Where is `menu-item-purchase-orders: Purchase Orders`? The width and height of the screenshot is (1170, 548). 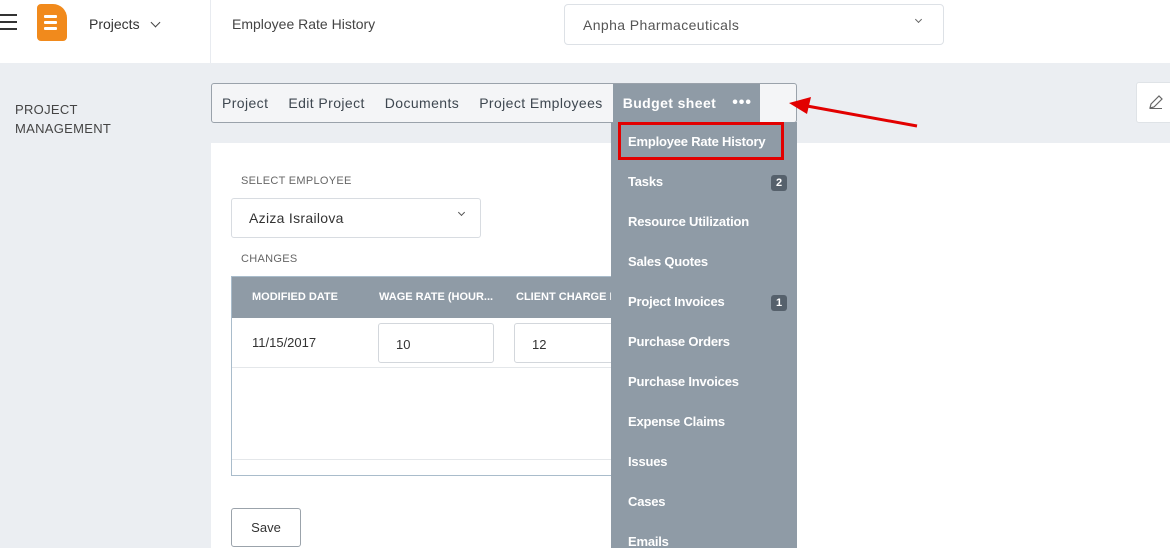
menu-item-purchase-orders: Purchase Orders is located at coordinates (679, 341).